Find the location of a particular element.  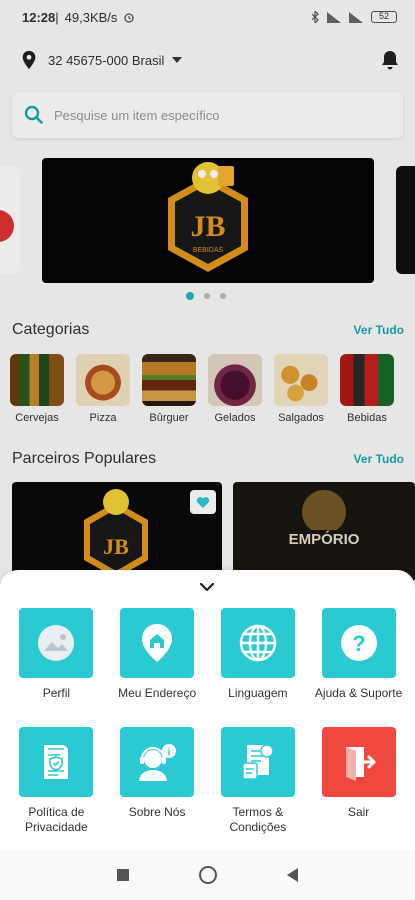

menu-item-logout: Sair is located at coordinates (359, 781).